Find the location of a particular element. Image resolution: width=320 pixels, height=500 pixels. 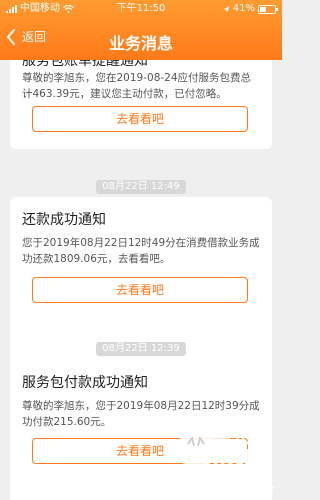

battery-icon is located at coordinates (268, 9).